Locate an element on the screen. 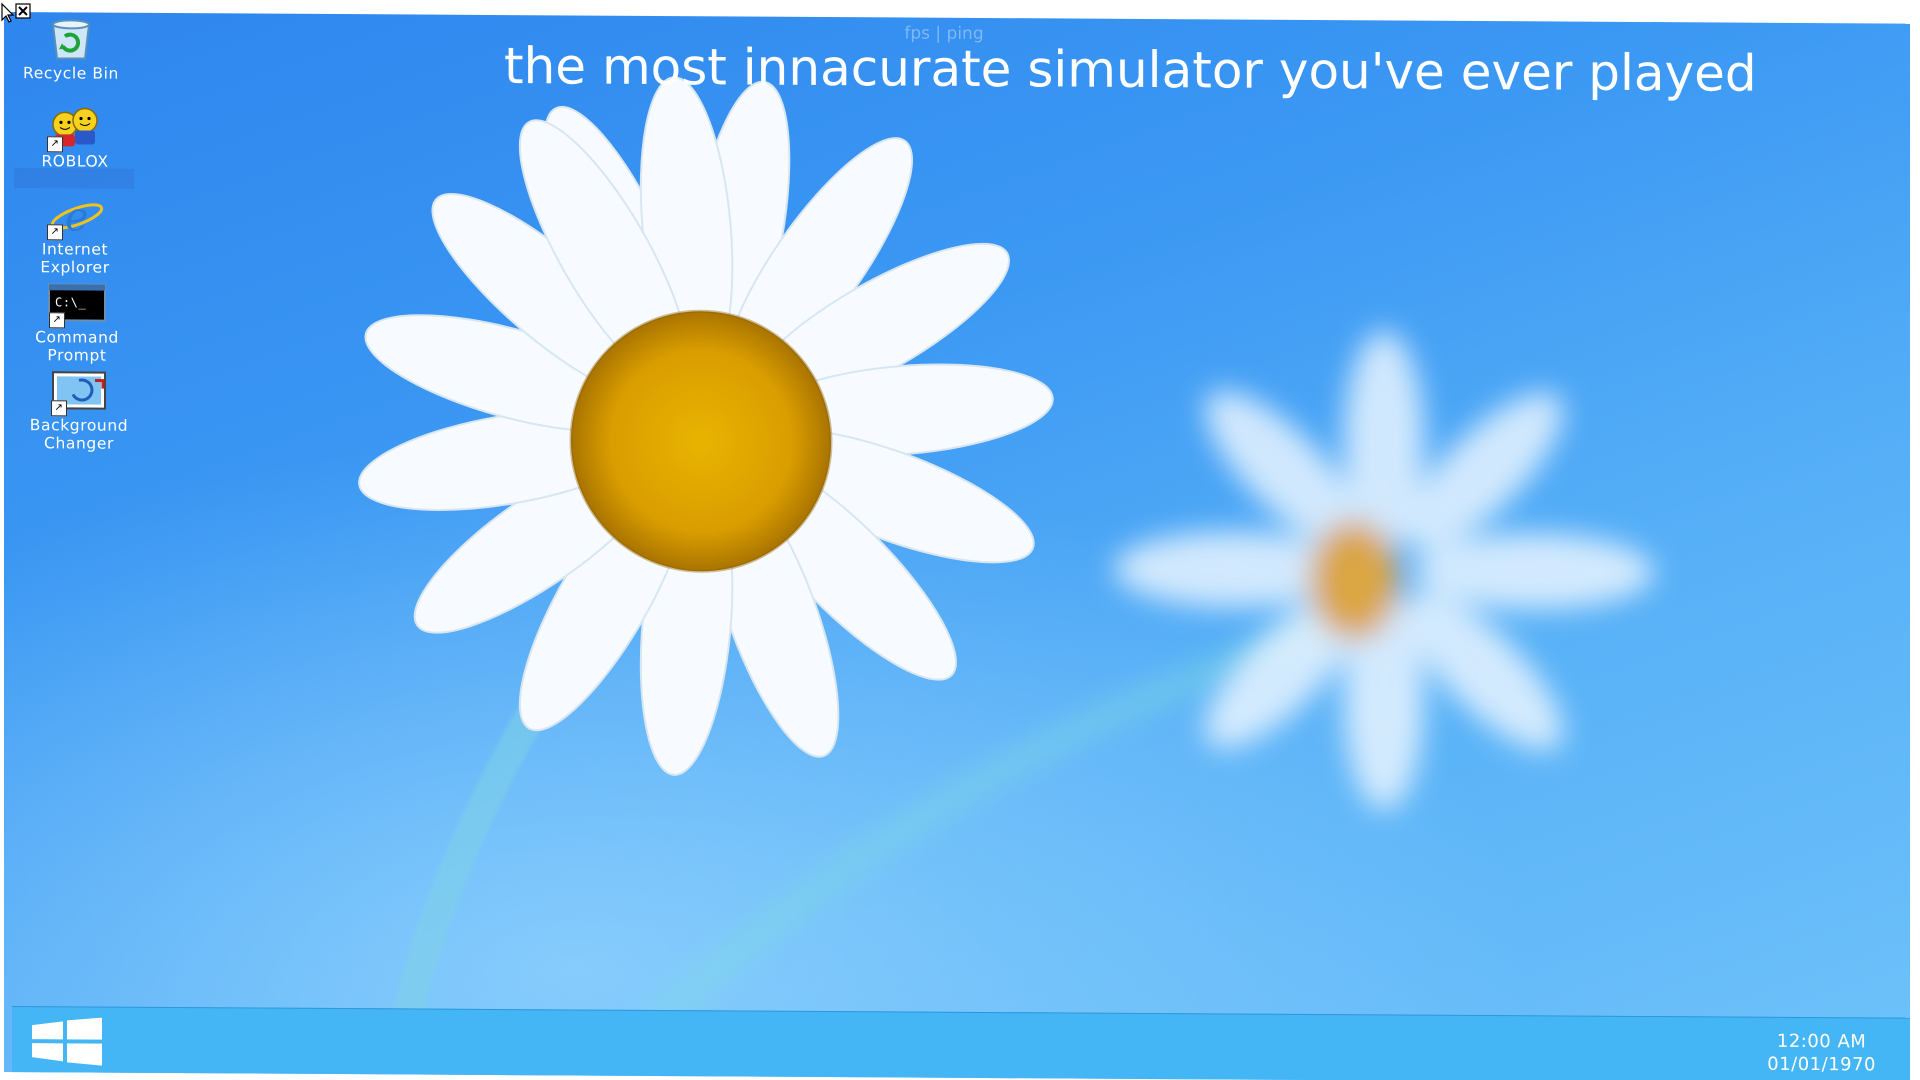 The width and height of the screenshot is (1920, 1080). desktop-icon-background-changer: ↗ Background Changer is located at coordinates (79, 410).